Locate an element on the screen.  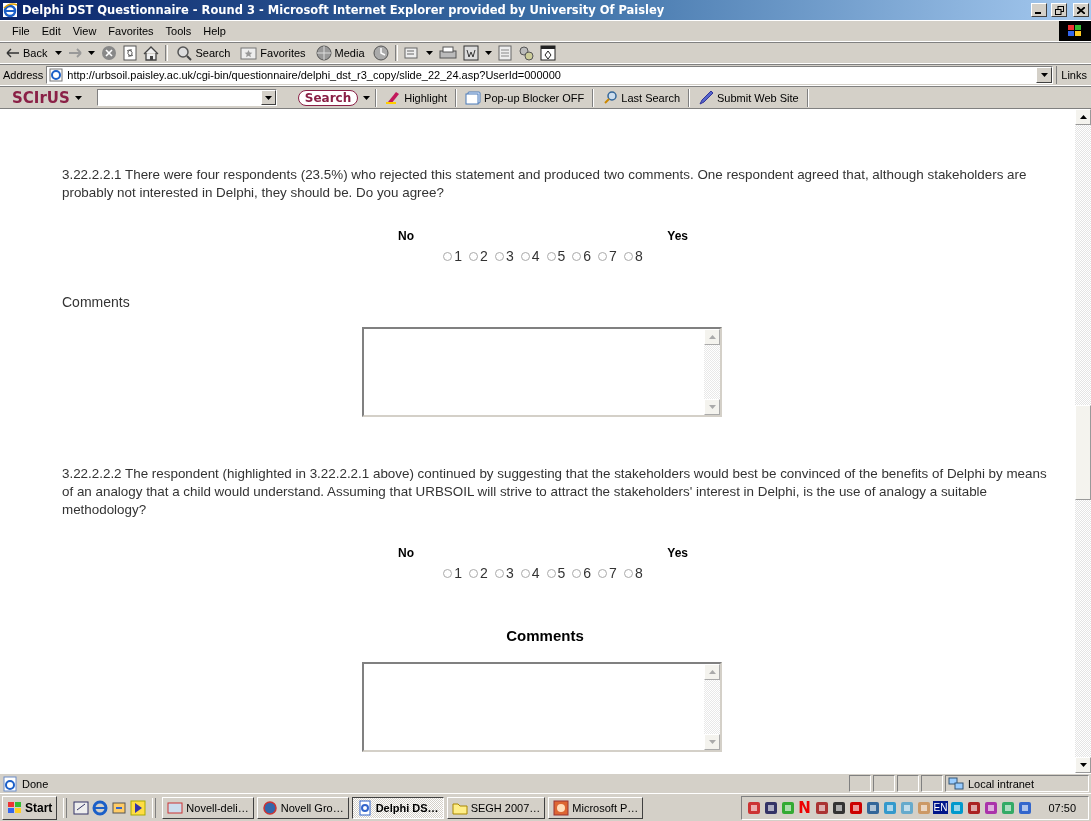
menu-item: Favorites is located at coordinates (131, 31).